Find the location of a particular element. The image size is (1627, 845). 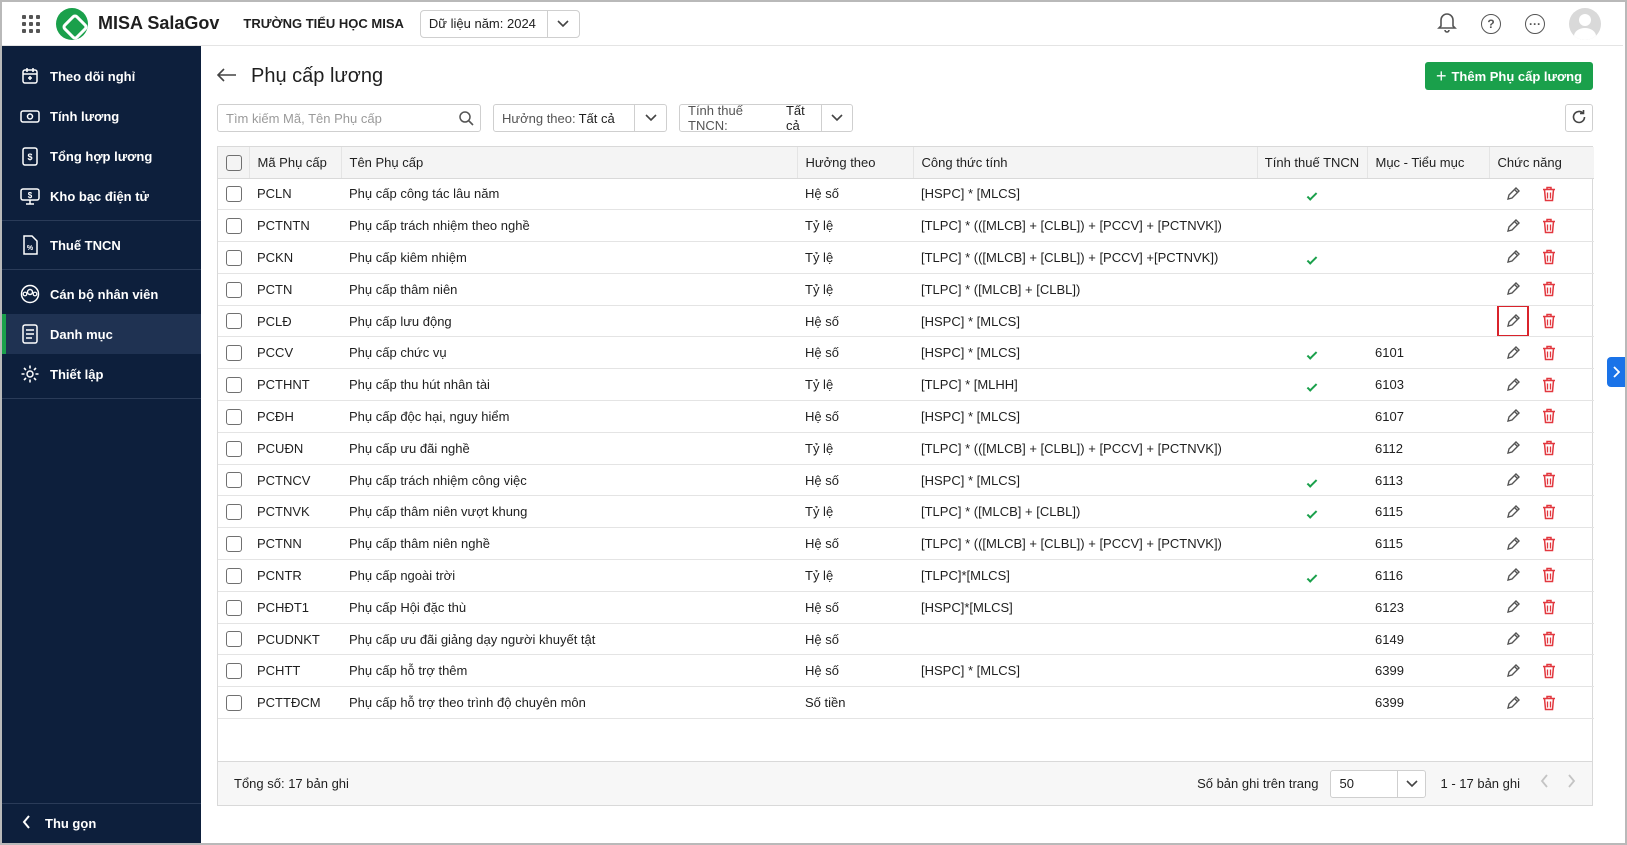

sidebar-item-can-bo: Cán bộ nhân viên is located at coordinates (101, 294).